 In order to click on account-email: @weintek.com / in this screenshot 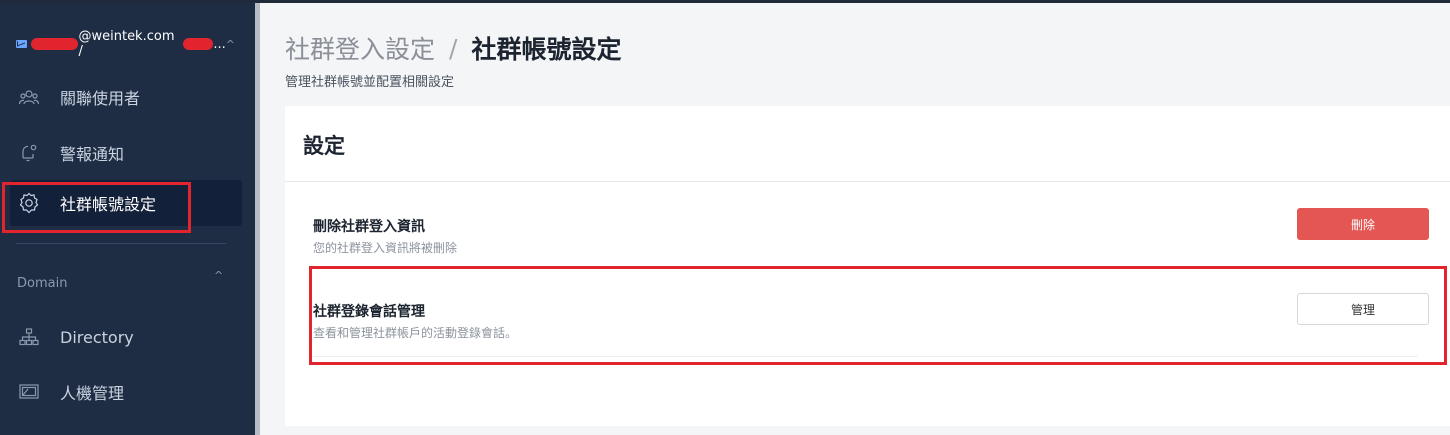, I will do `click(126, 44)`.